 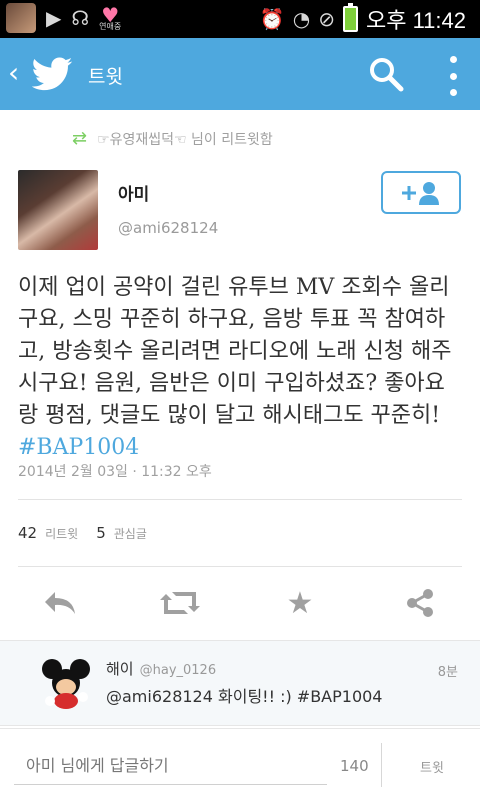 I want to click on follow-button, so click(x=421, y=192).